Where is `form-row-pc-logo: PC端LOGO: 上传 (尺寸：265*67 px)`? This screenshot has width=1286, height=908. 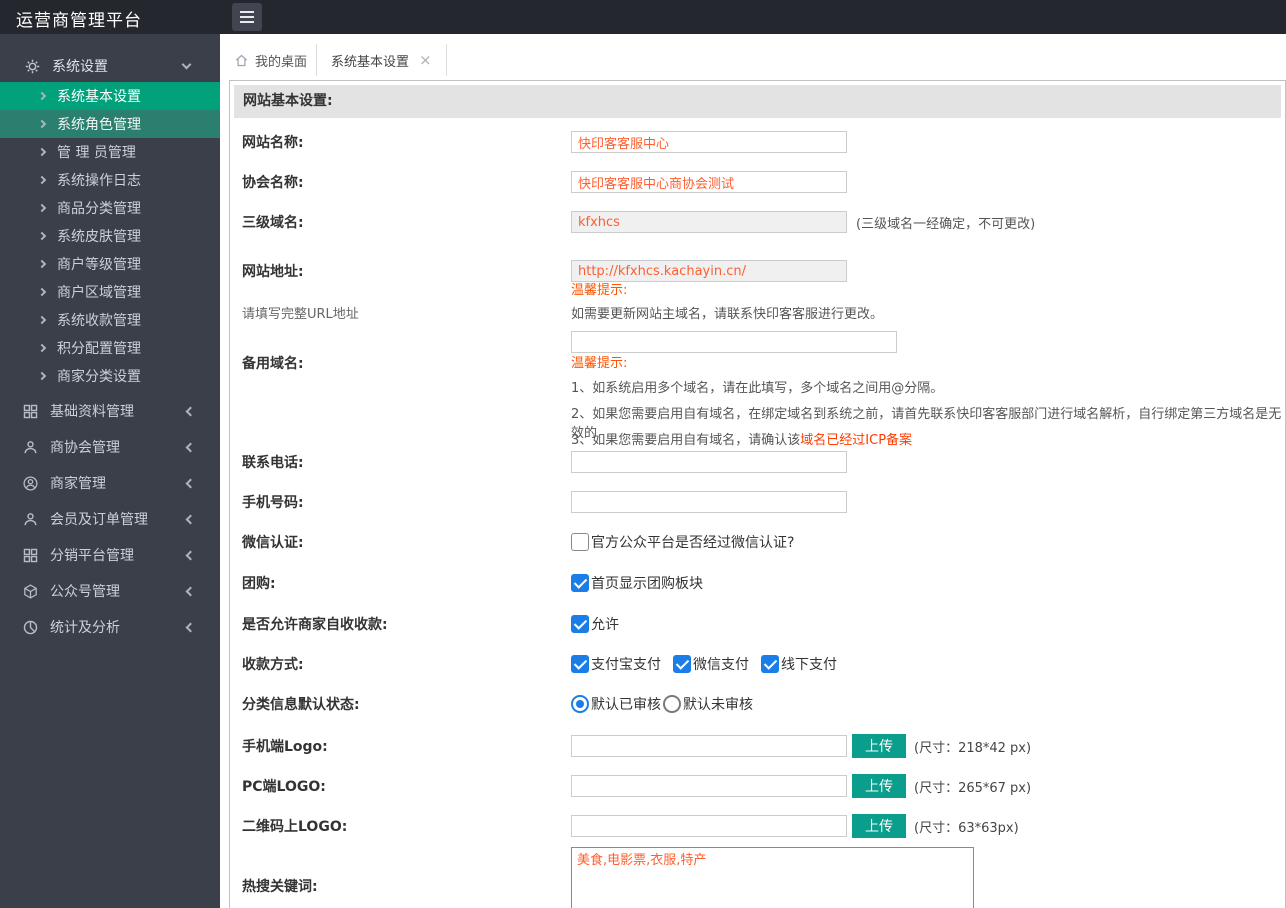 form-row-pc-logo: PC端LOGO: 上传 (尺寸：265*67 px) is located at coordinates (760, 786).